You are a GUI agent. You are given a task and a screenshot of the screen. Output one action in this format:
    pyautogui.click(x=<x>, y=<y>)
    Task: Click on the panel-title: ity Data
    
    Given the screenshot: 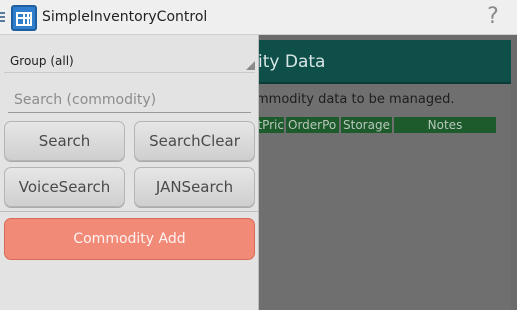 What is the action you would take?
    pyautogui.click(x=381, y=62)
    